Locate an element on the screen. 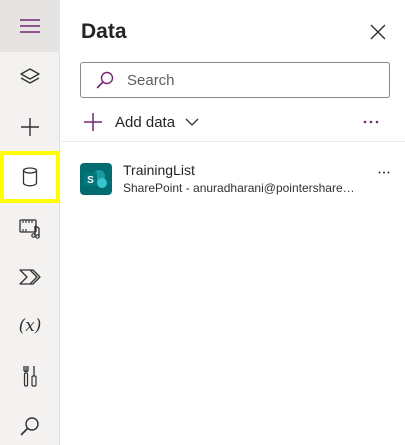 This screenshot has height=445, width=405. panel-title: Data is located at coordinates (104, 31).